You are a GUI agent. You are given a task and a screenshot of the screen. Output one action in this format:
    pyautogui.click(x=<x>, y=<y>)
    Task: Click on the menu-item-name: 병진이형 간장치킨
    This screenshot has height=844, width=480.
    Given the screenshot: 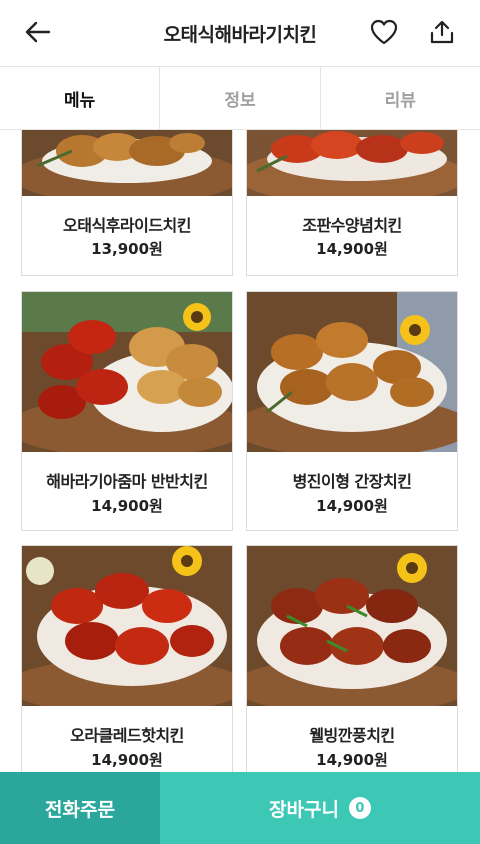 What is the action you would take?
    pyautogui.click(x=352, y=481)
    